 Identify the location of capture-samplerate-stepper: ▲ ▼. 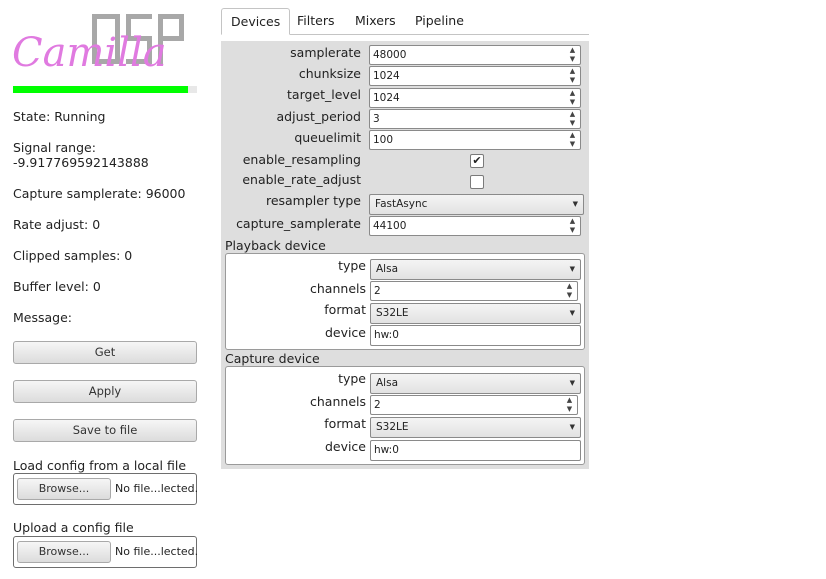
(572, 226).